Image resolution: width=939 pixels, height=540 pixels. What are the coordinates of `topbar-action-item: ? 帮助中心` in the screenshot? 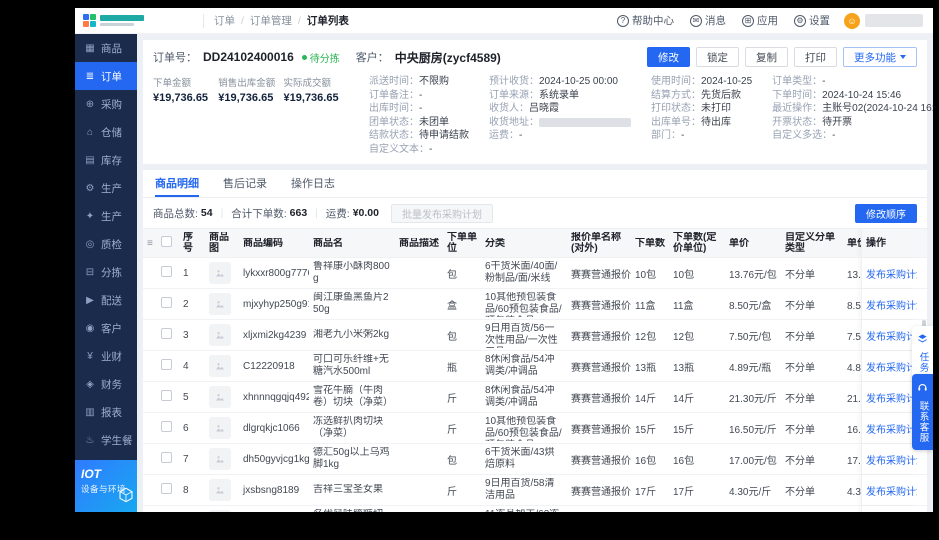 It's located at (645, 20).